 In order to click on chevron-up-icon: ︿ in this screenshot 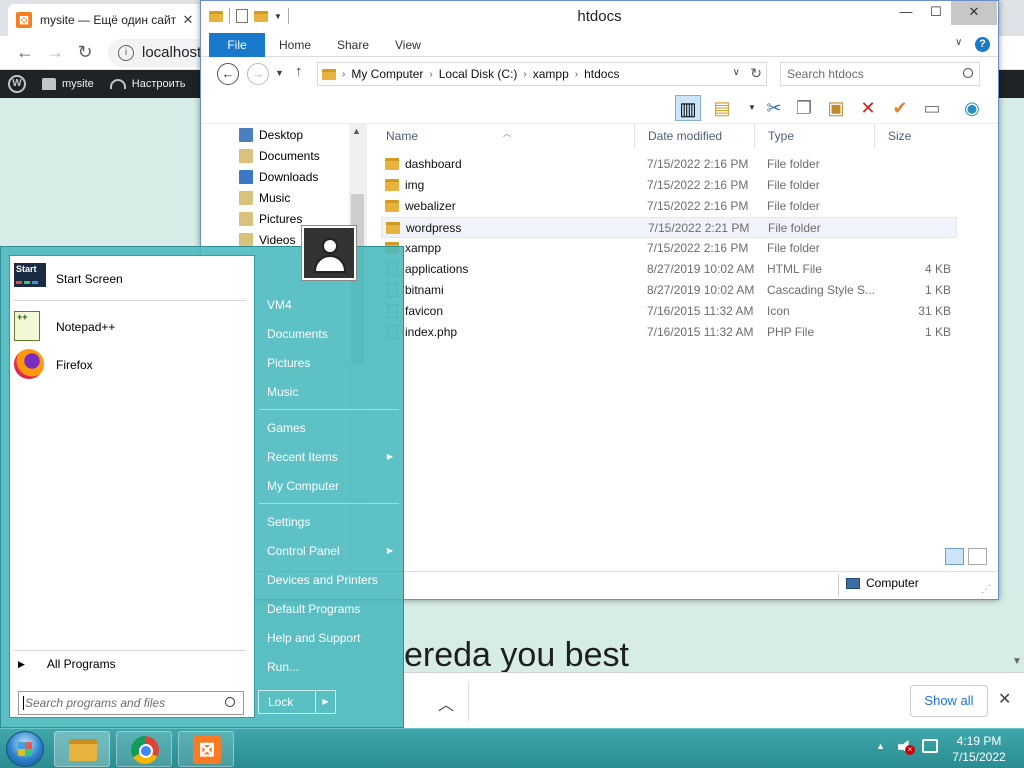, I will do `click(446, 703)`.